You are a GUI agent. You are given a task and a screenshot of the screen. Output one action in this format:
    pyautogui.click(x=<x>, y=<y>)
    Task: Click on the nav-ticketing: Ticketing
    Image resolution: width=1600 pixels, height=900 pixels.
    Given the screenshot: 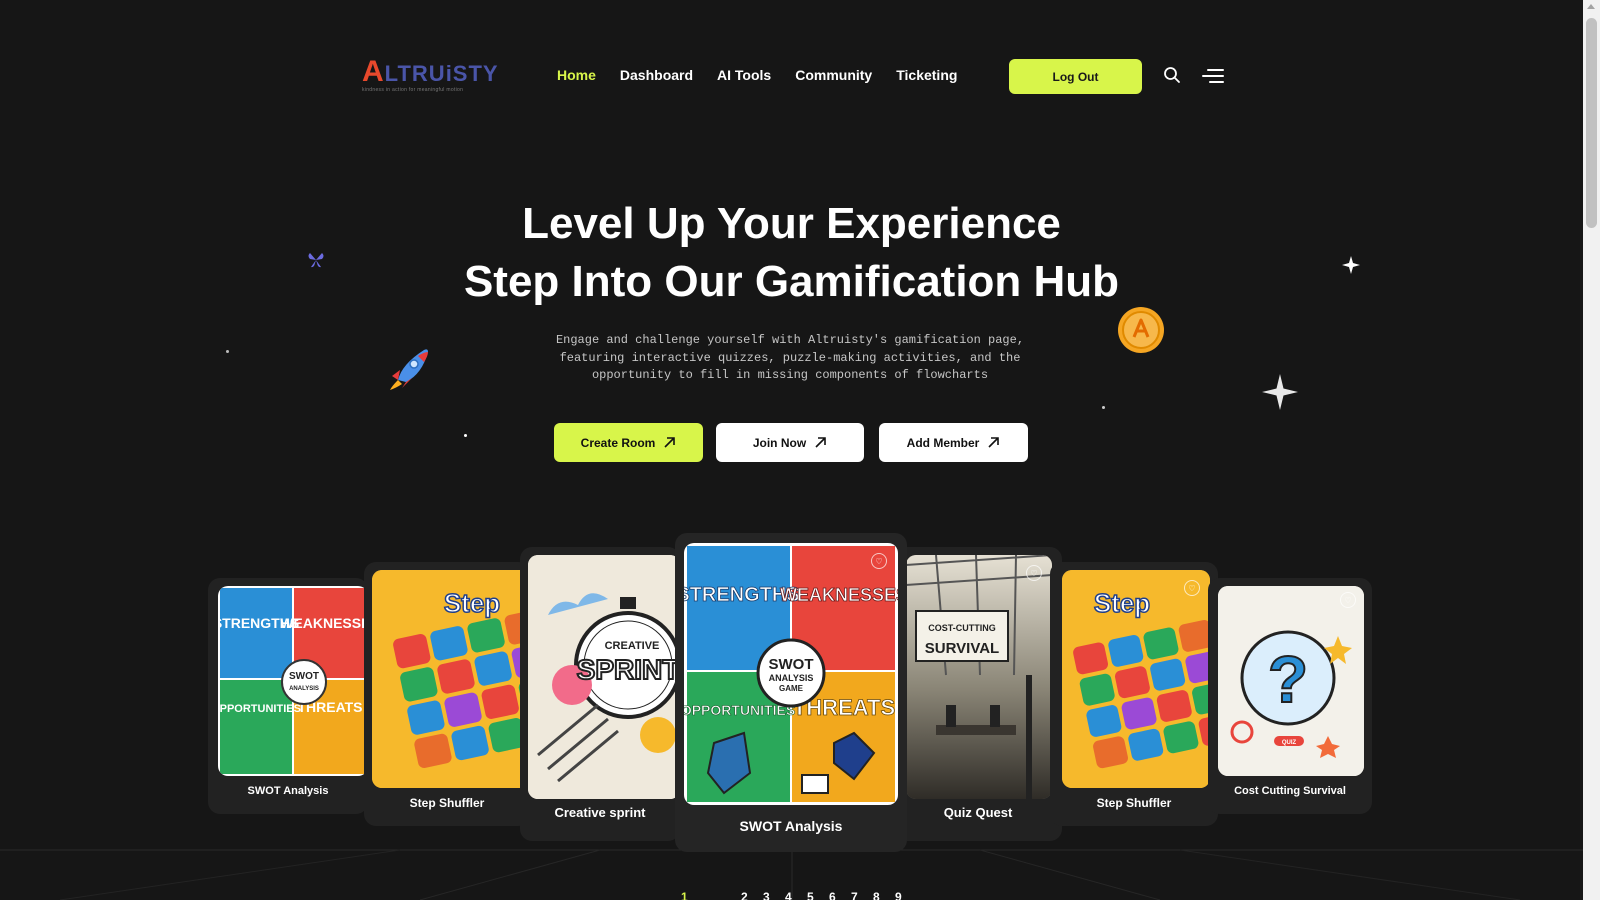 What is the action you would take?
    pyautogui.click(x=926, y=75)
    